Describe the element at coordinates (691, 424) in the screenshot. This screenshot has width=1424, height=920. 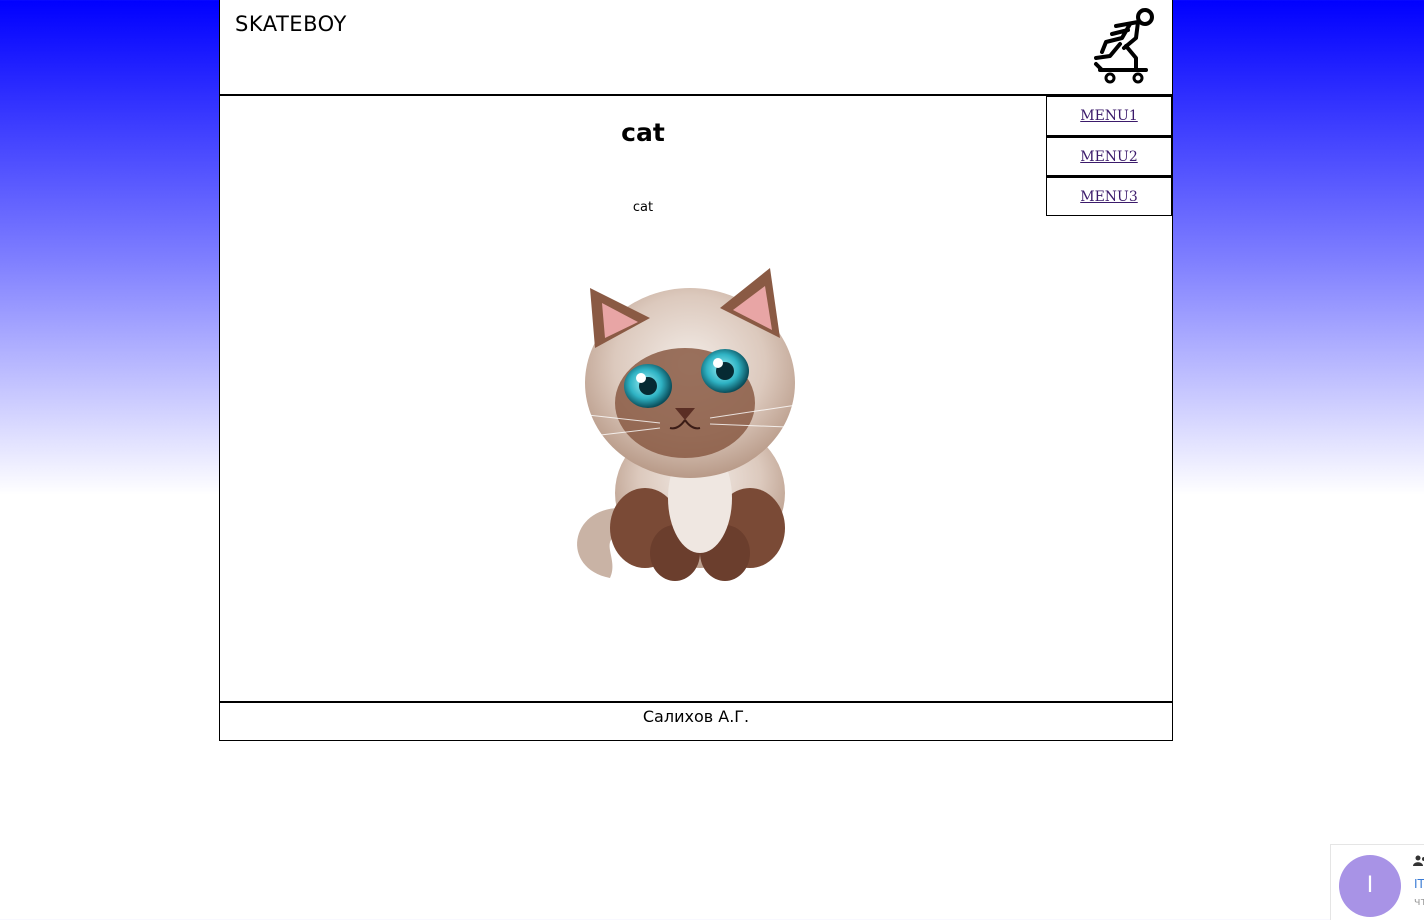
I see `kitten-illustration` at that location.